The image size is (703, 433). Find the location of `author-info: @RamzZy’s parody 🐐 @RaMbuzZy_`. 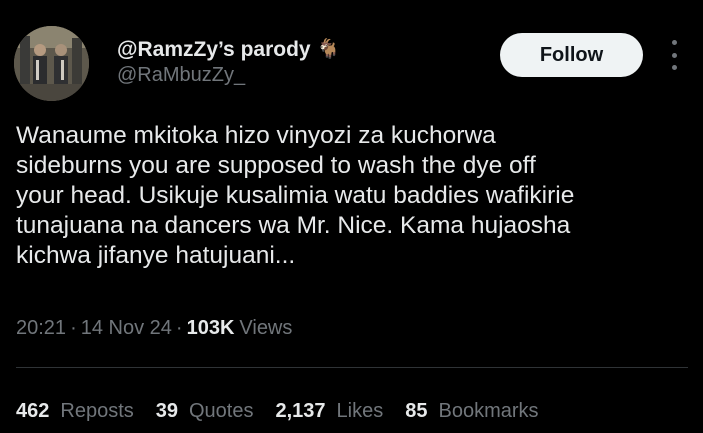

author-info: @RamzZy’s parody 🐐 @RaMbuzZy_ is located at coordinates (228, 62).